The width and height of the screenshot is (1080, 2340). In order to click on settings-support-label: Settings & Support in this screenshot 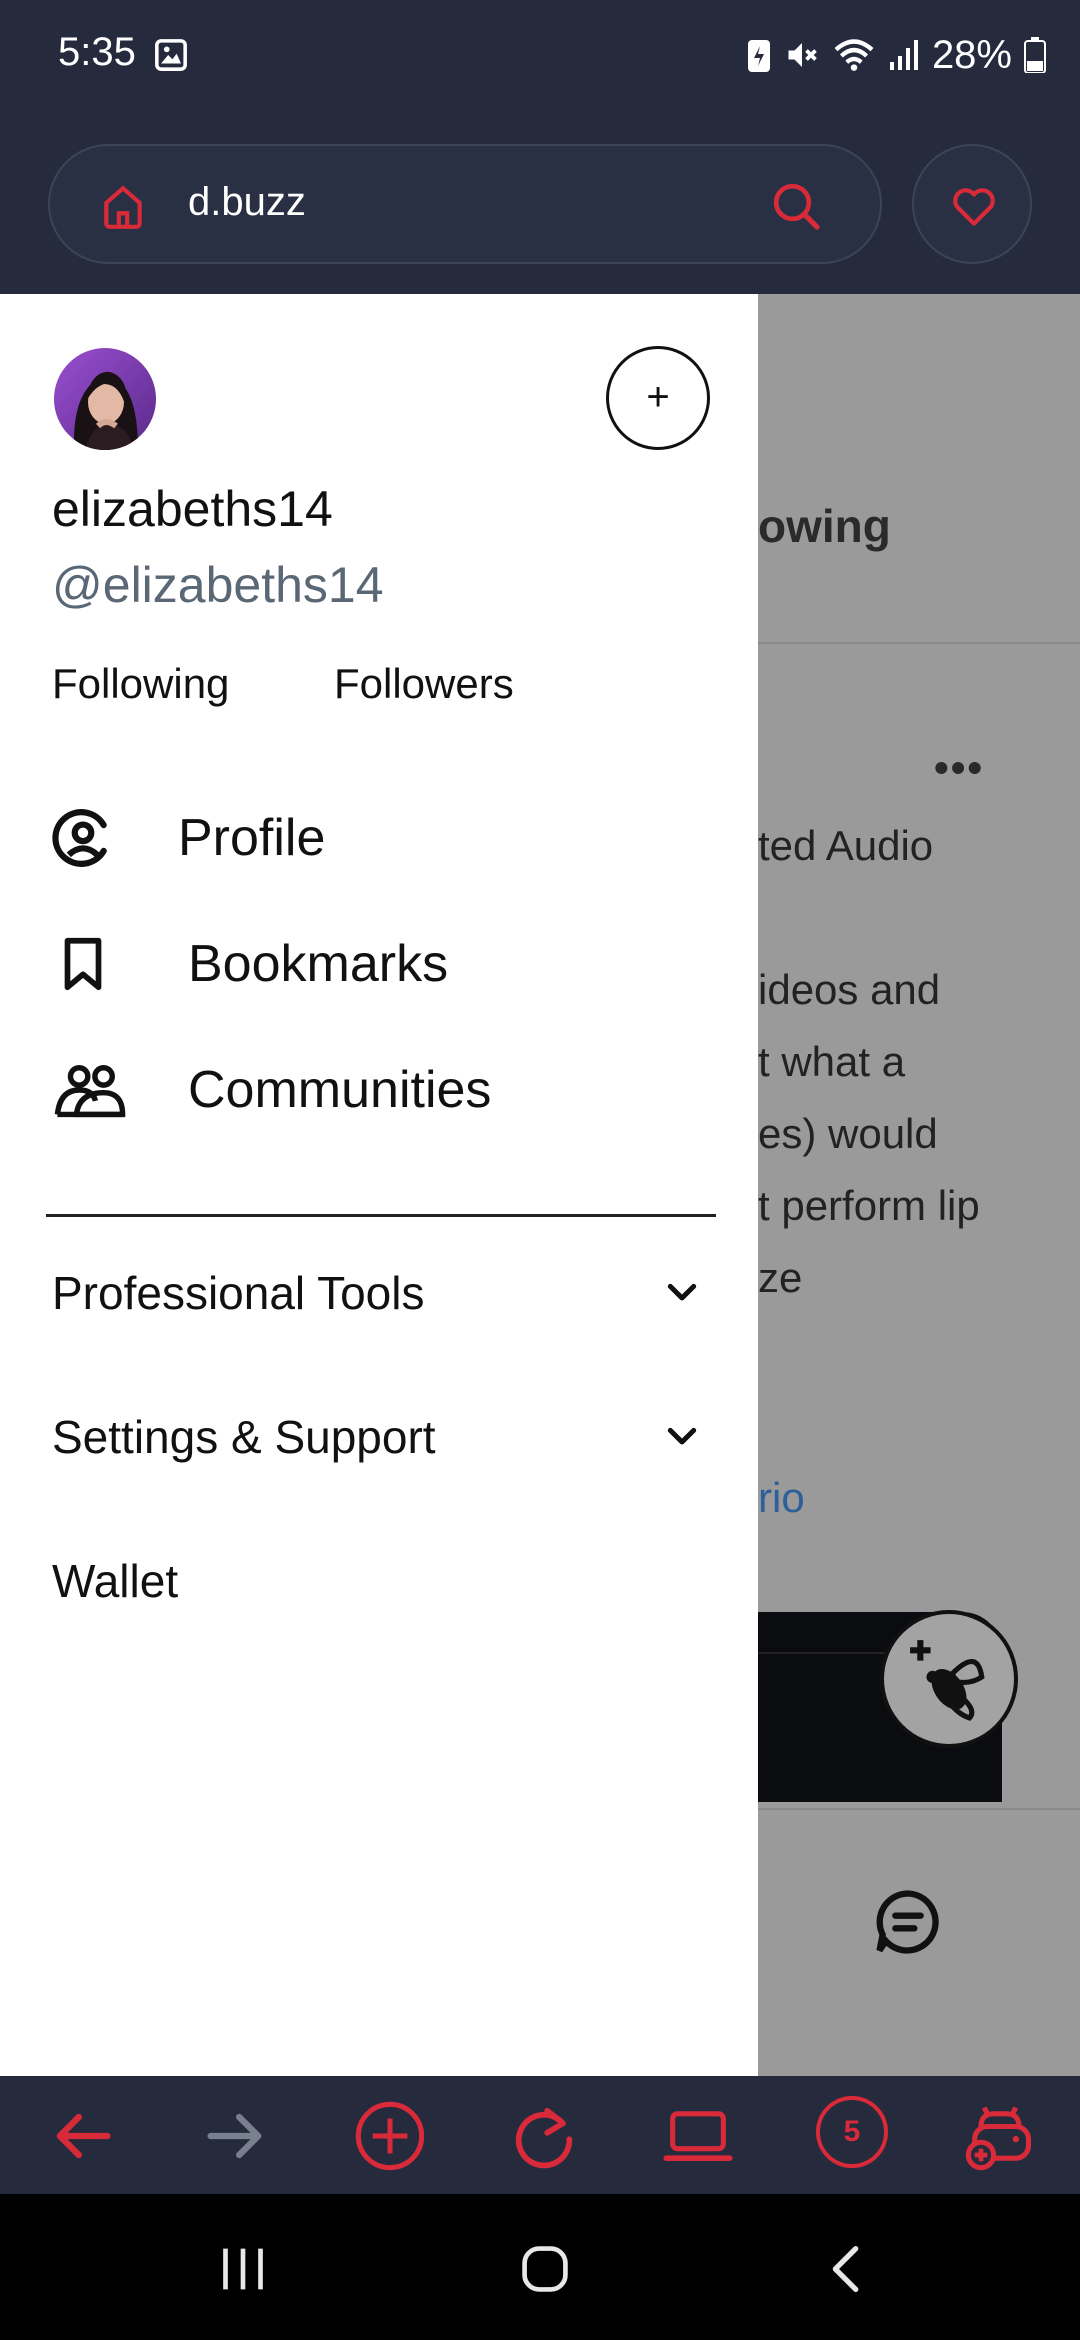, I will do `click(244, 1437)`.